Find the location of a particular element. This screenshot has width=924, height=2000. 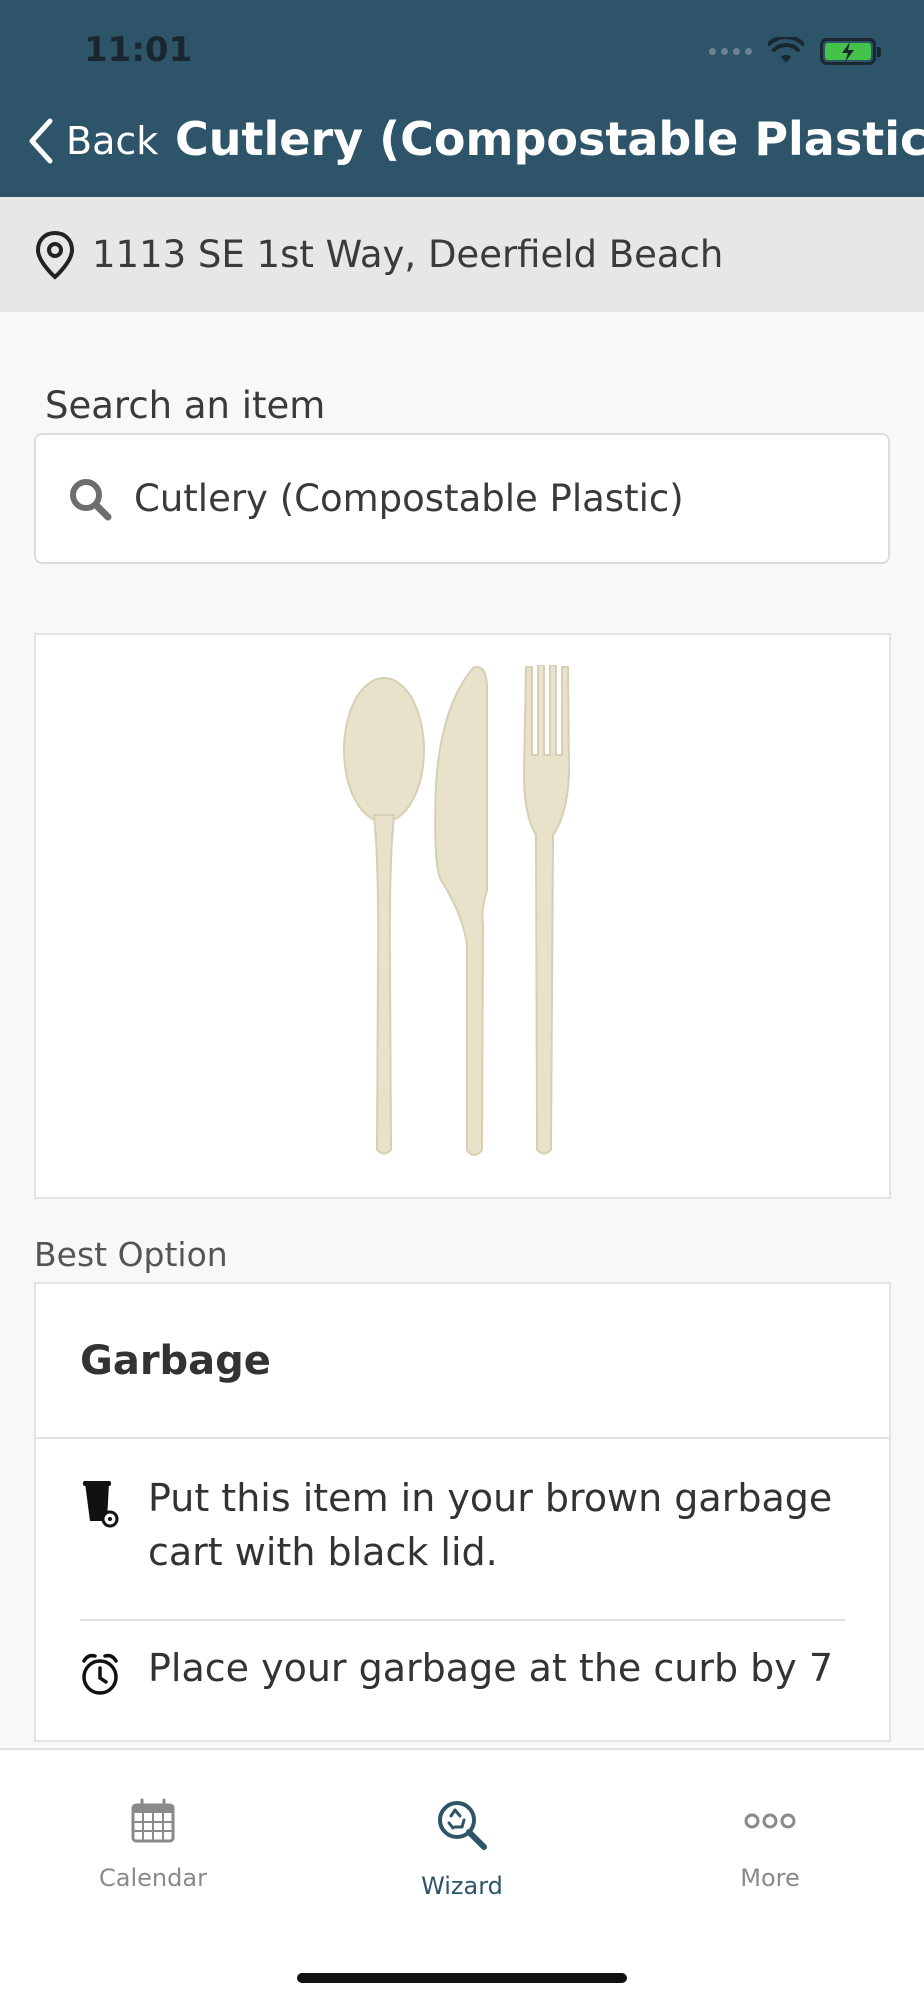

garbage-cart-icon is located at coordinates (101, 1504).